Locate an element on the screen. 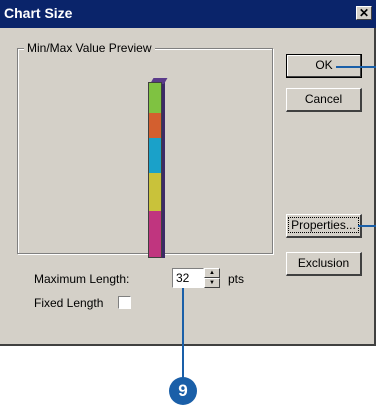 The image size is (376, 405). exclusion-button: Exclusion is located at coordinates (324, 264).